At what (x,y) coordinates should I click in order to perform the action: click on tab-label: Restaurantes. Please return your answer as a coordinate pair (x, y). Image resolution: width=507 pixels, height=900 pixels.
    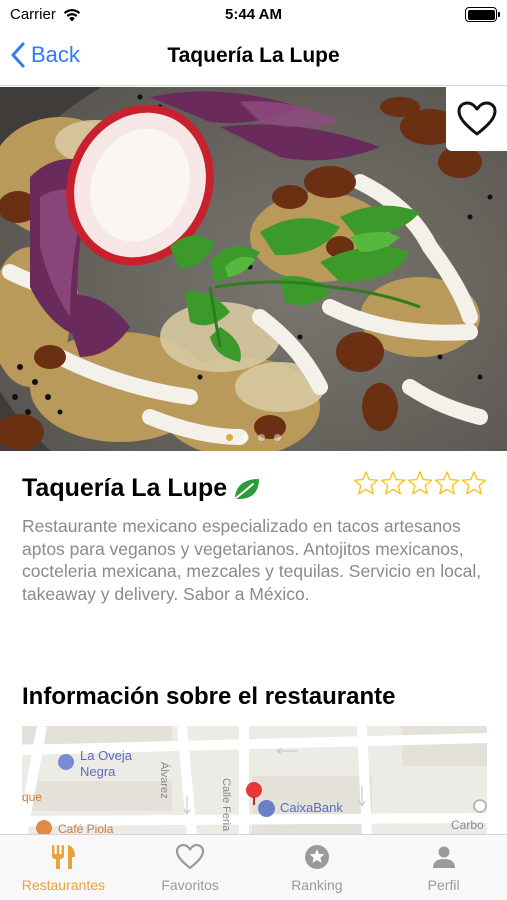
    Looking at the image, I should click on (63, 885).